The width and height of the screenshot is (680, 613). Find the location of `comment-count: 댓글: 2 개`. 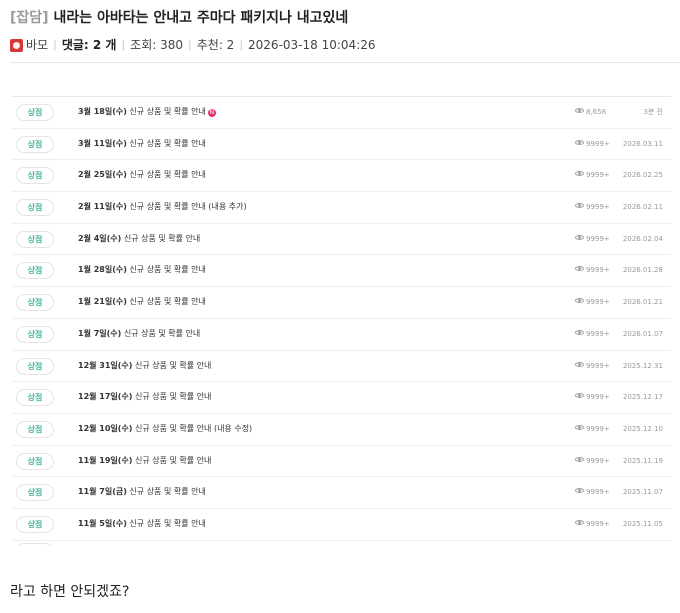

comment-count: 댓글: 2 개 is located at coordinates (89, 45).